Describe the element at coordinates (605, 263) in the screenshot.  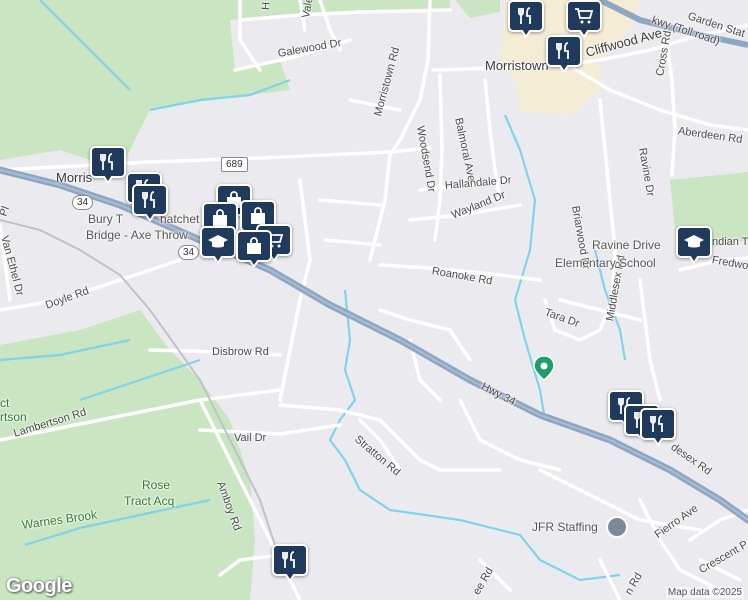
I see `label-school-type: Elementary School` at that location.